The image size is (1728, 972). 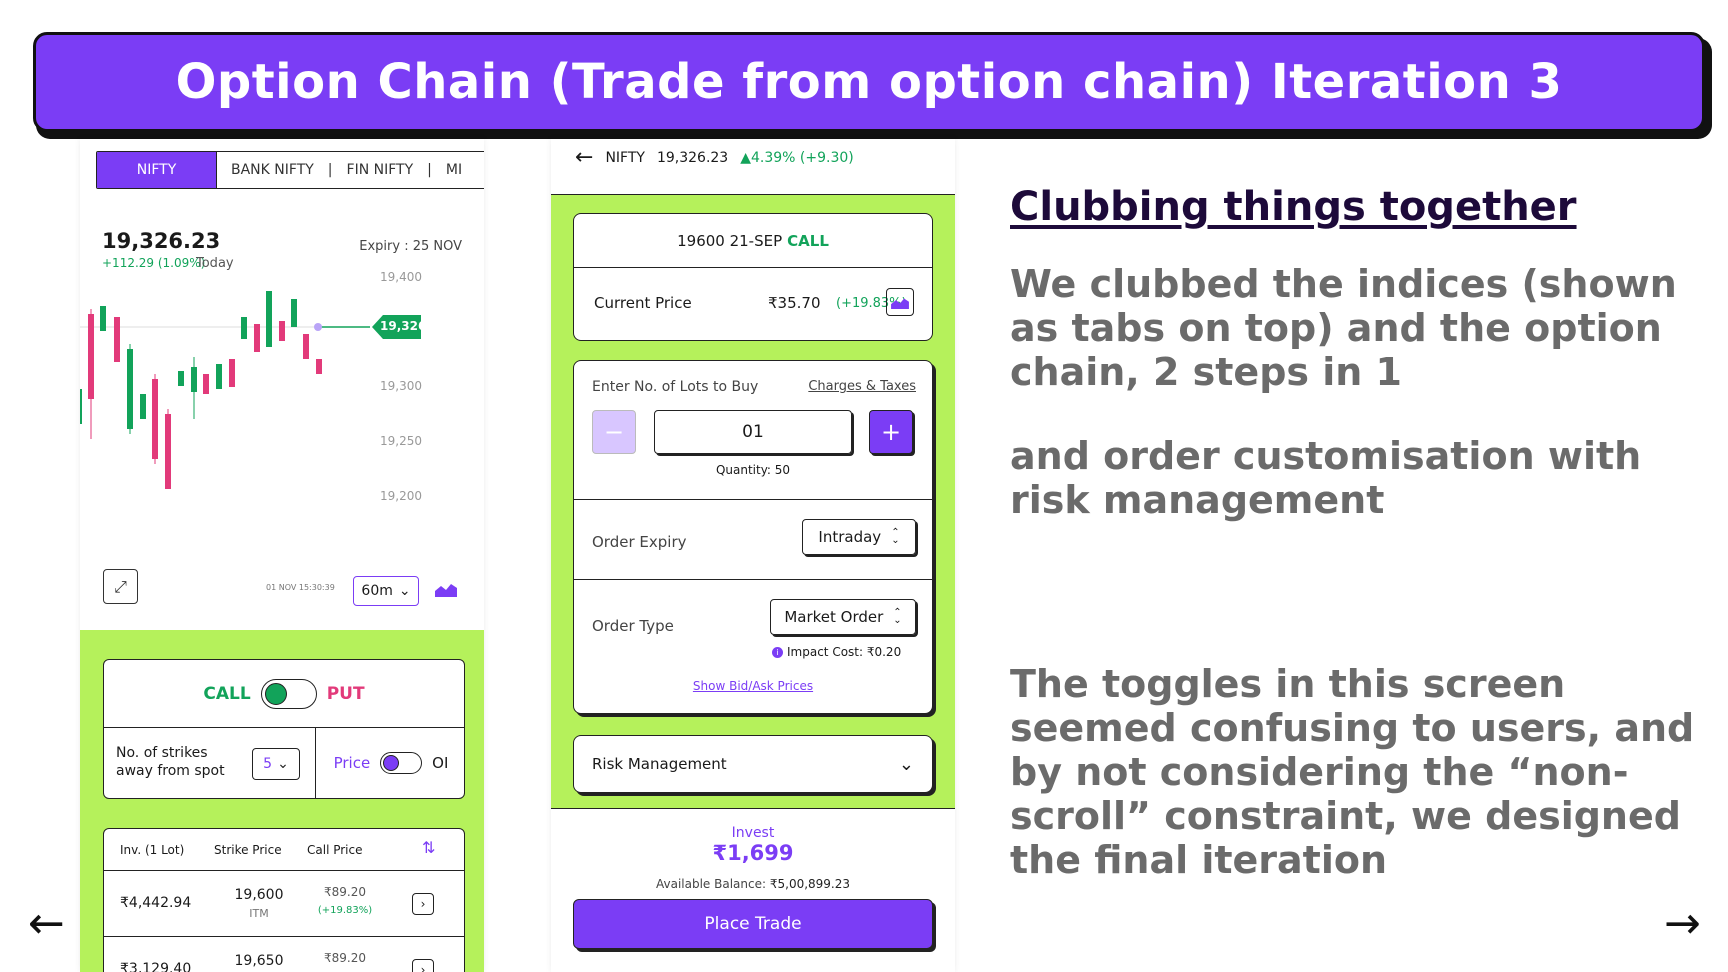 I want to click on index-change: +112.29 (1.09%), so click(x=154, y=263).